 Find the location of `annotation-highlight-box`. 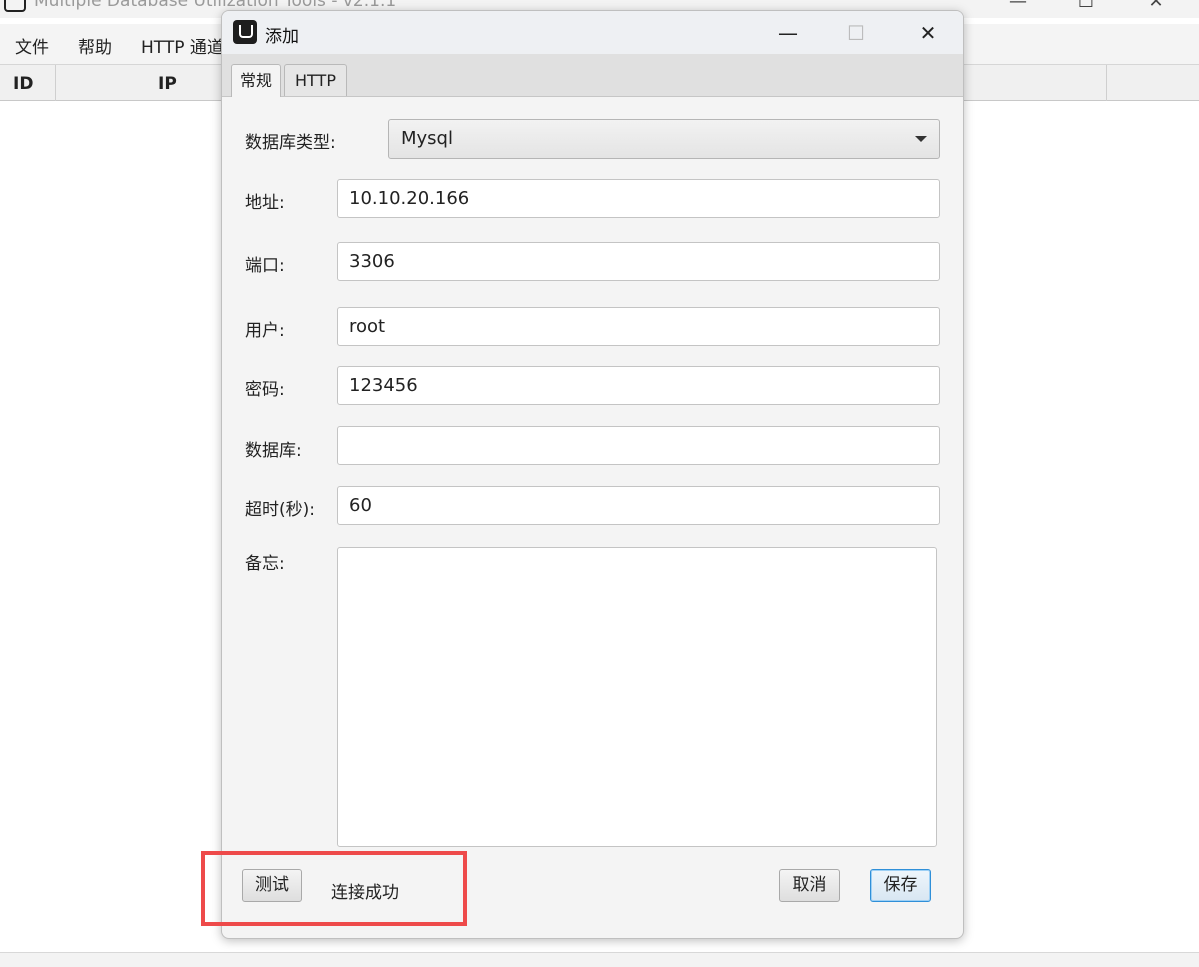

annotation-highlight-box is located at coordinates (334, 888).